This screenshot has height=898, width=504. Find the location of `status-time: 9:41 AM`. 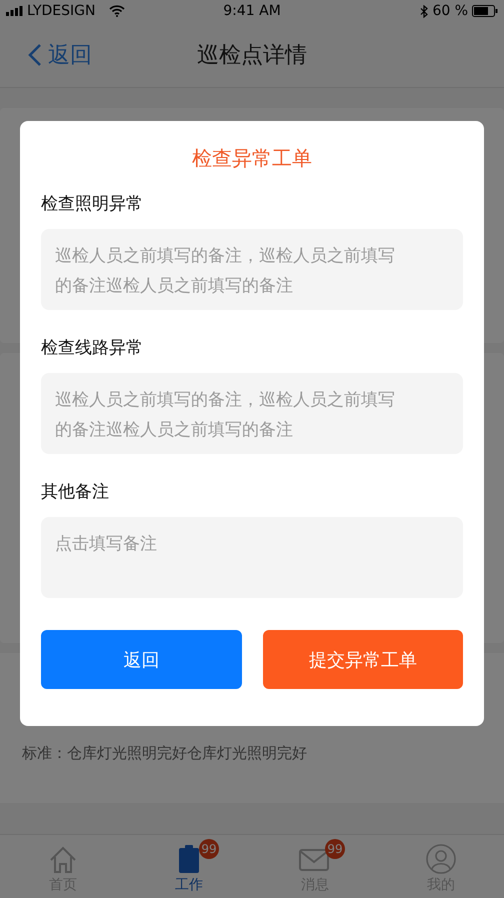

status-time: 9:41 AM is located at coordinates (252, 11).